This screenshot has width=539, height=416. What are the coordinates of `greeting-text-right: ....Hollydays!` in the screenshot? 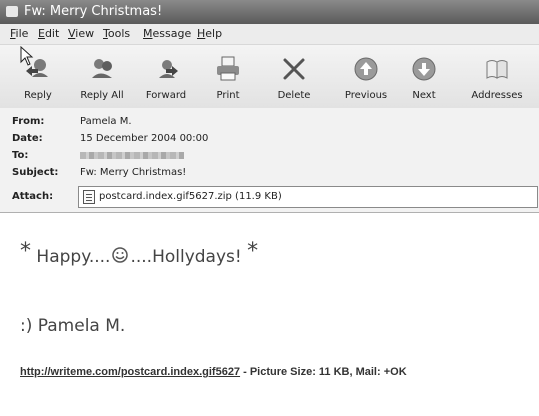 It's located at (186, 257).